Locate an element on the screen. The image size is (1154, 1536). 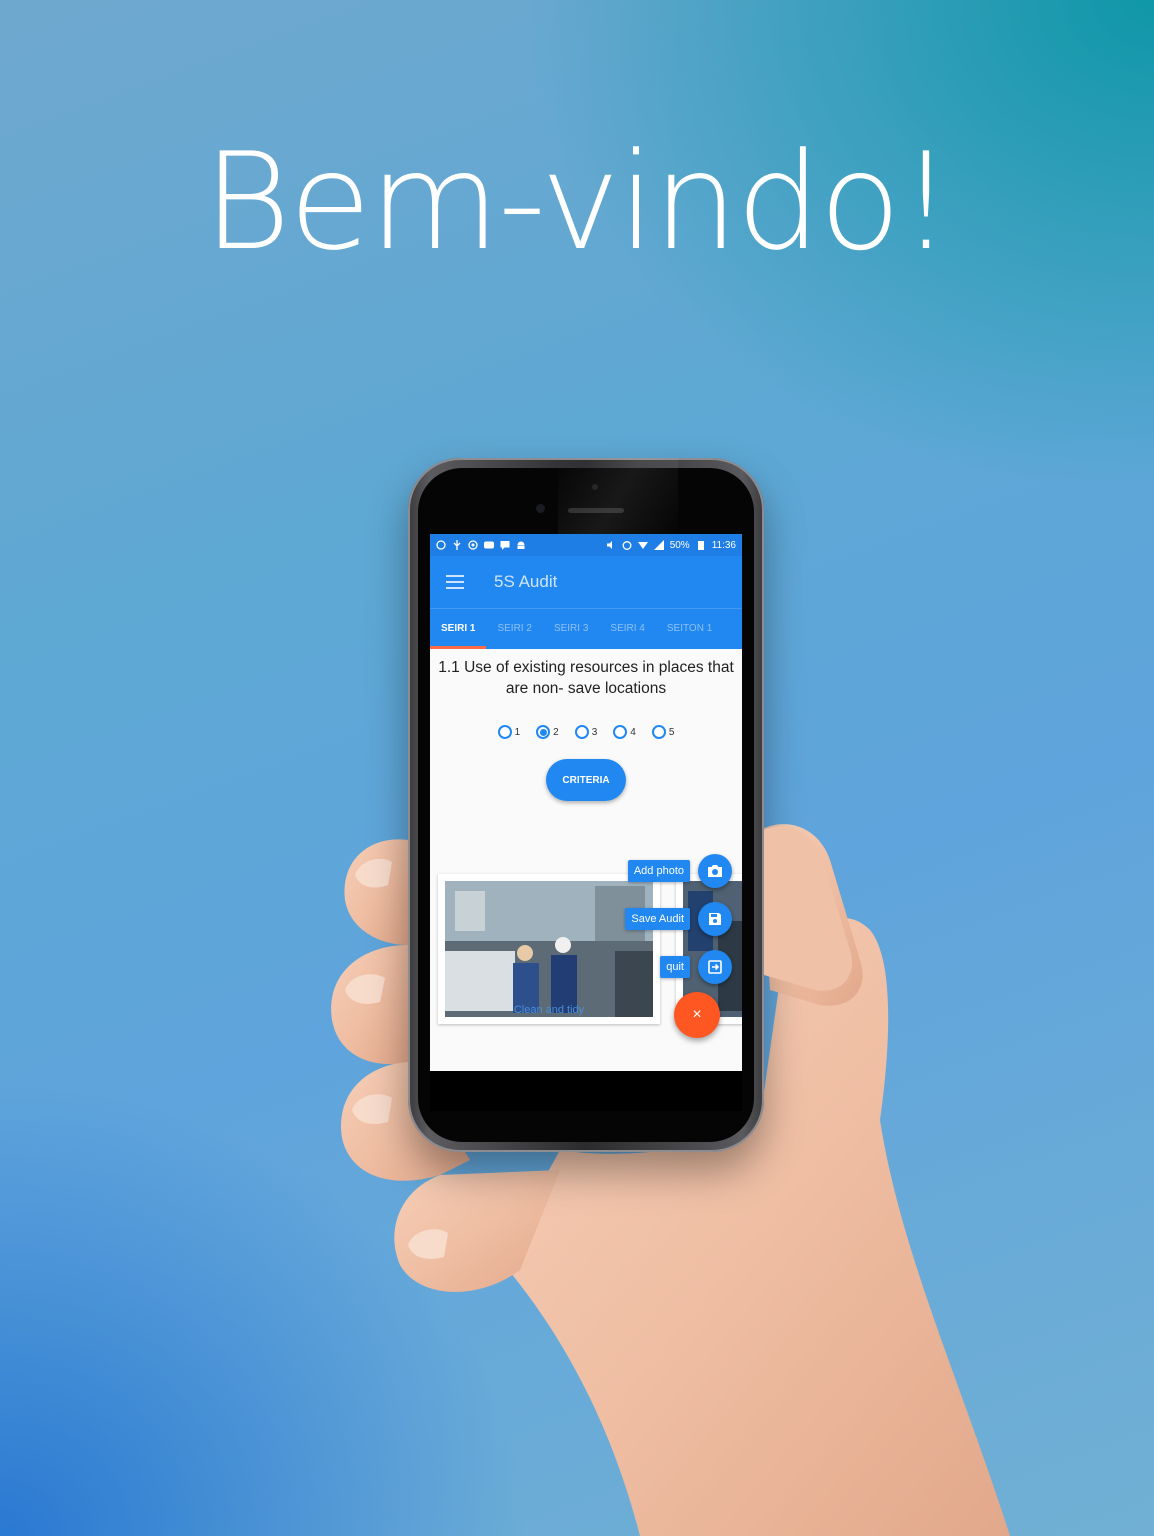
rating-option-2: 2 is located at coordinates (547, 732).